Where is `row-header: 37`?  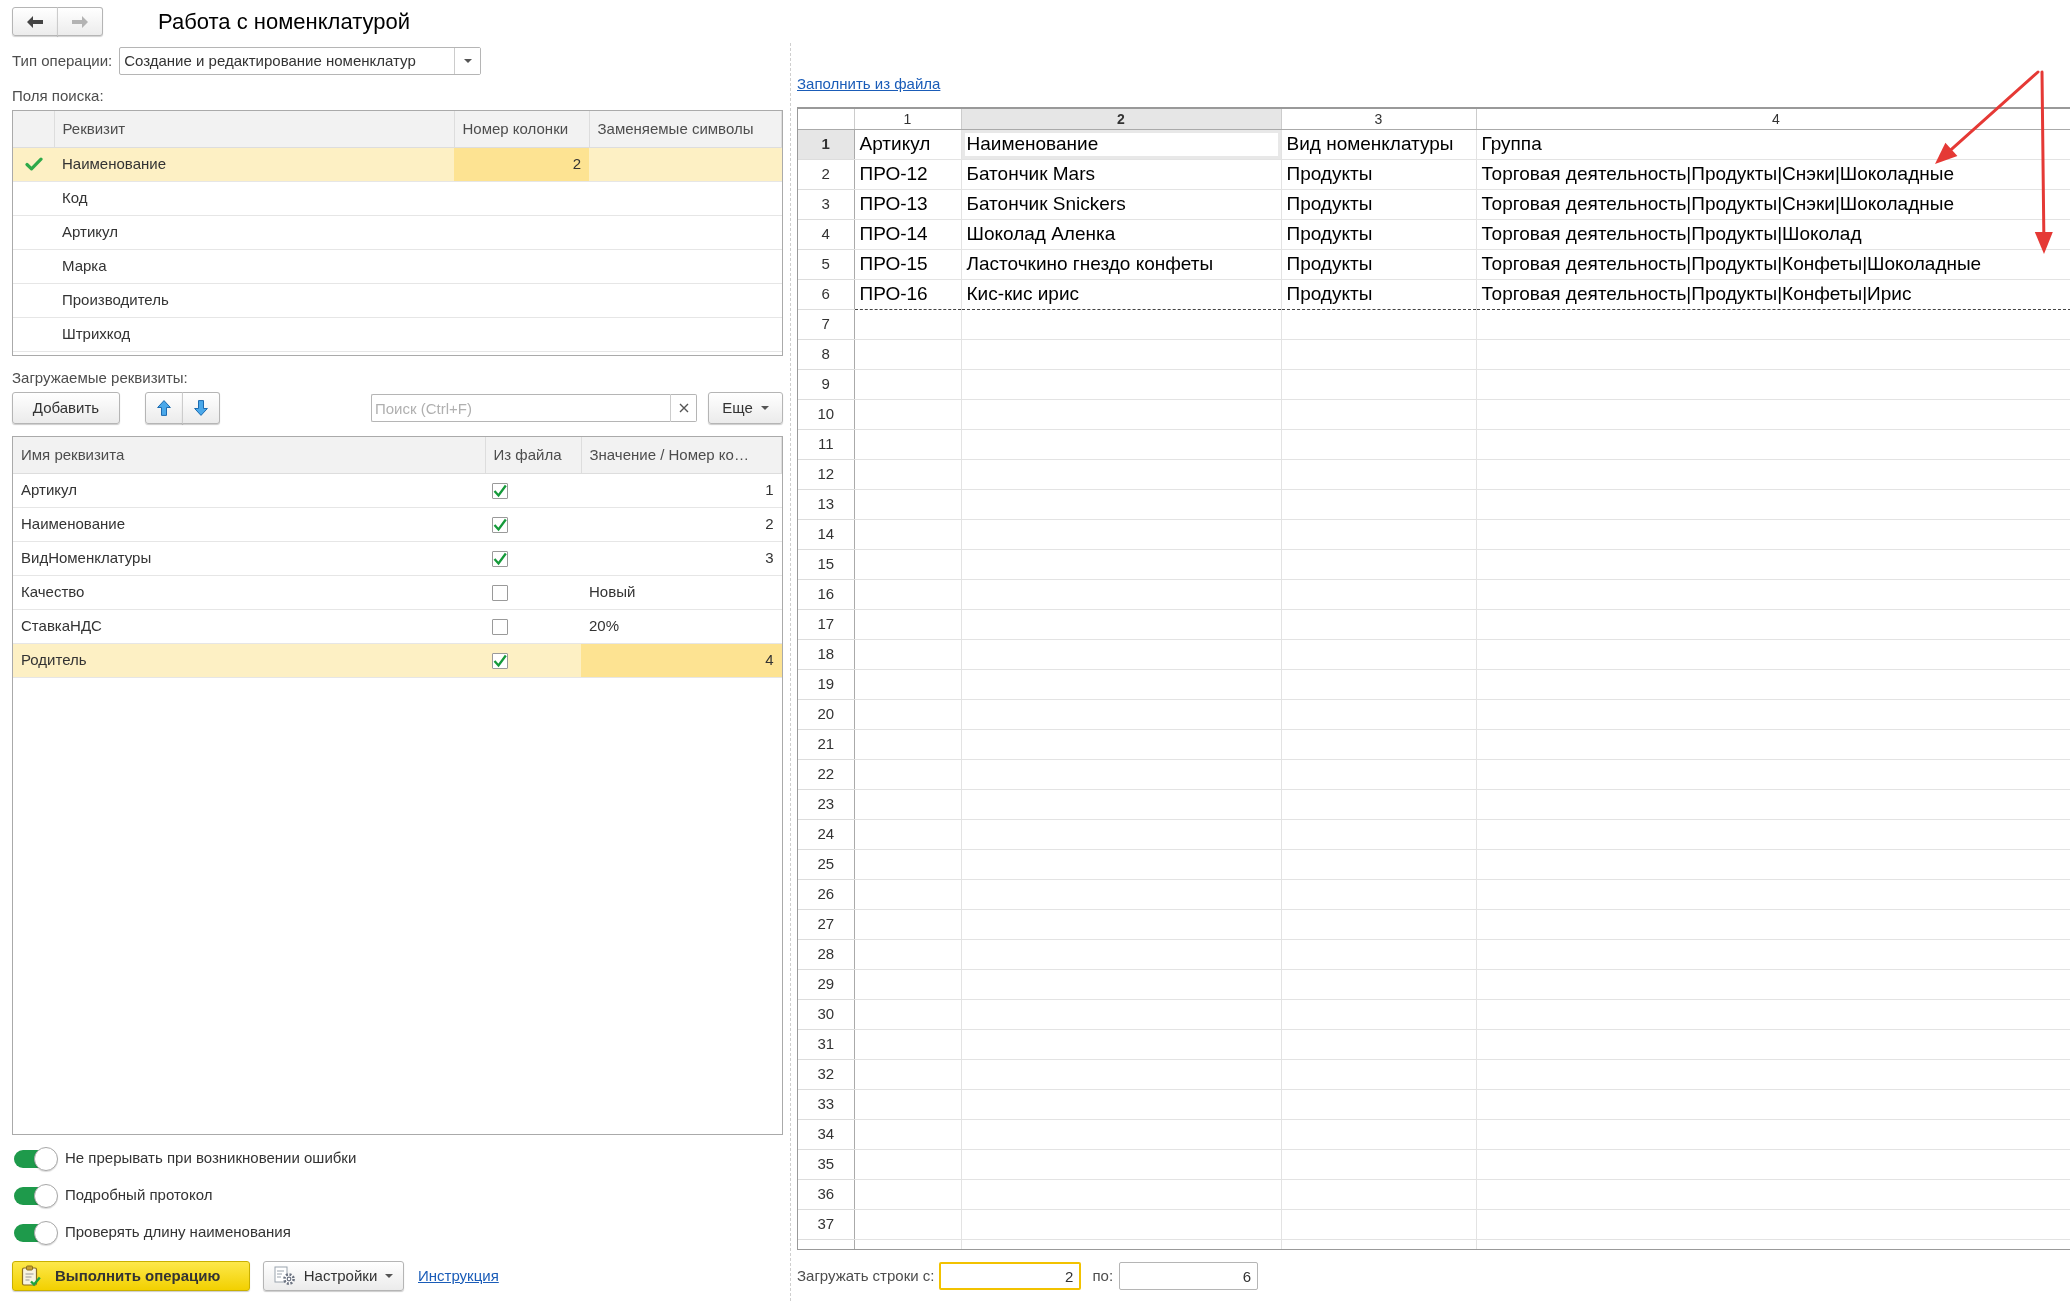 row-header: 37 is located at coordinates (826, 1224).